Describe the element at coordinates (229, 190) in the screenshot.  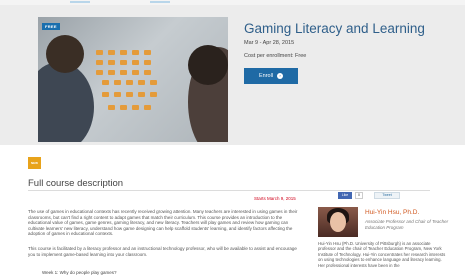
I see `section-divider` at that location.